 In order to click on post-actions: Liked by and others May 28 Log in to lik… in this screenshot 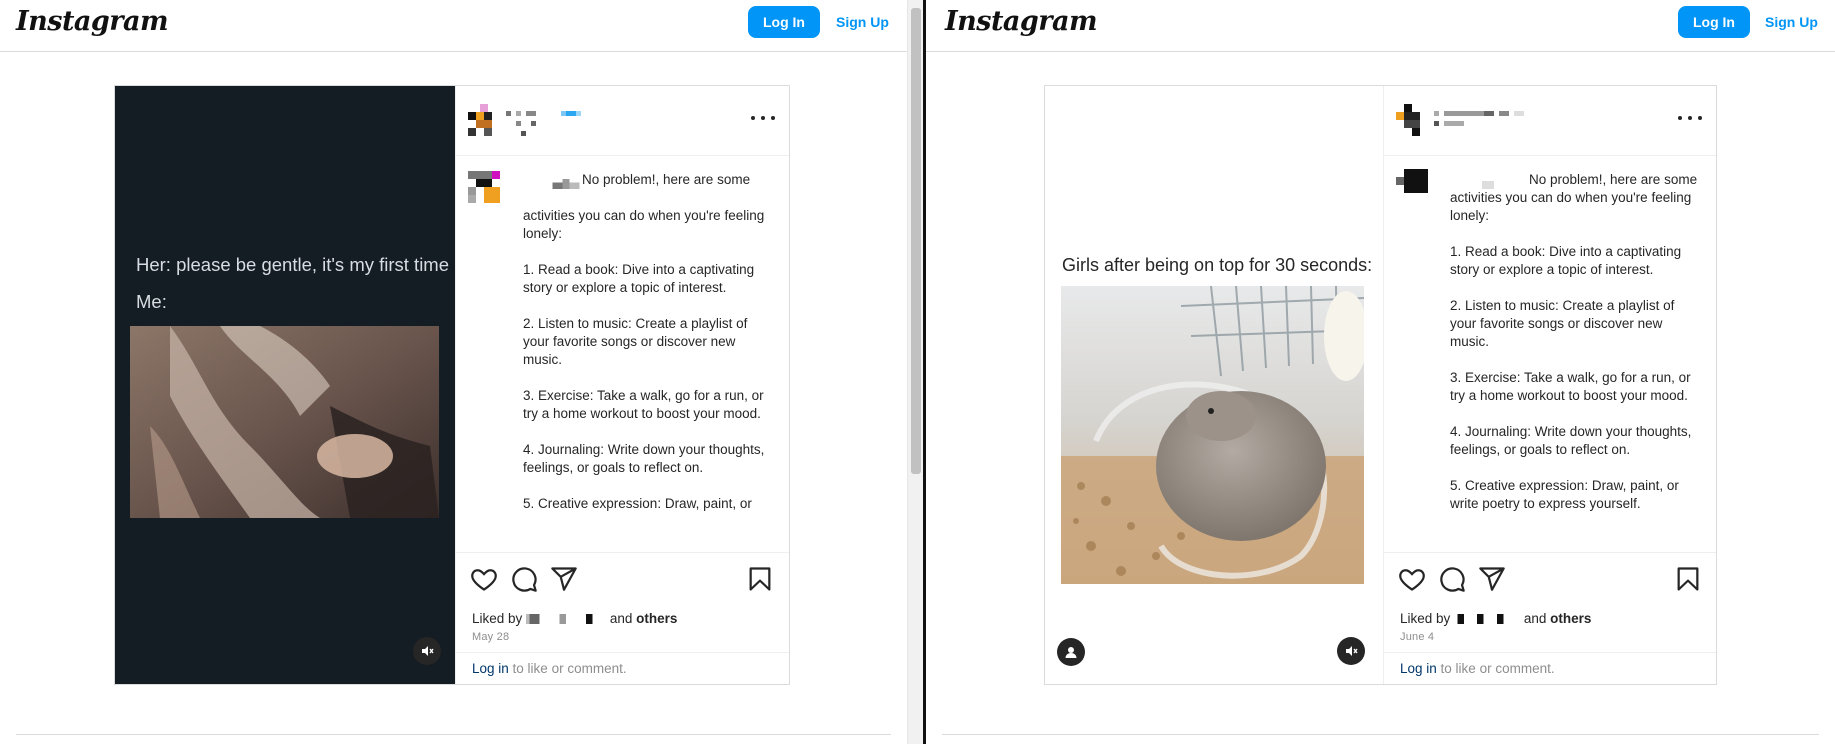, I will do `click(622, 618)`.